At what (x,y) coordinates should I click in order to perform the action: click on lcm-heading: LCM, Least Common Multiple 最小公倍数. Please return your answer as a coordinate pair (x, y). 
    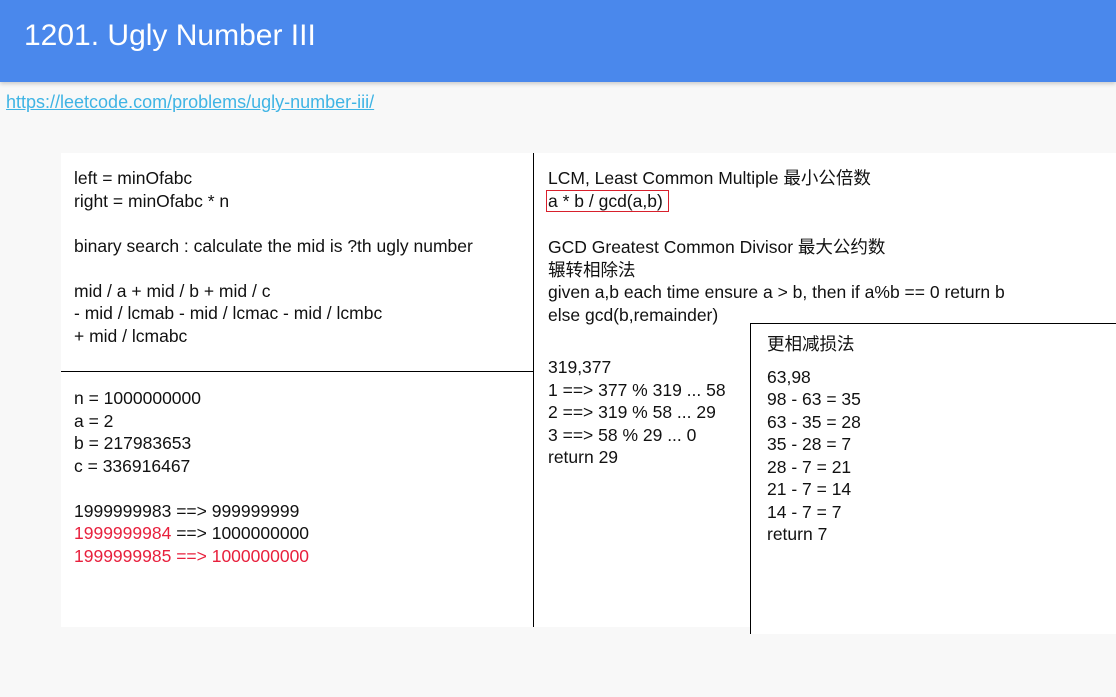
    Looking at the image, I should click on (709, 178).